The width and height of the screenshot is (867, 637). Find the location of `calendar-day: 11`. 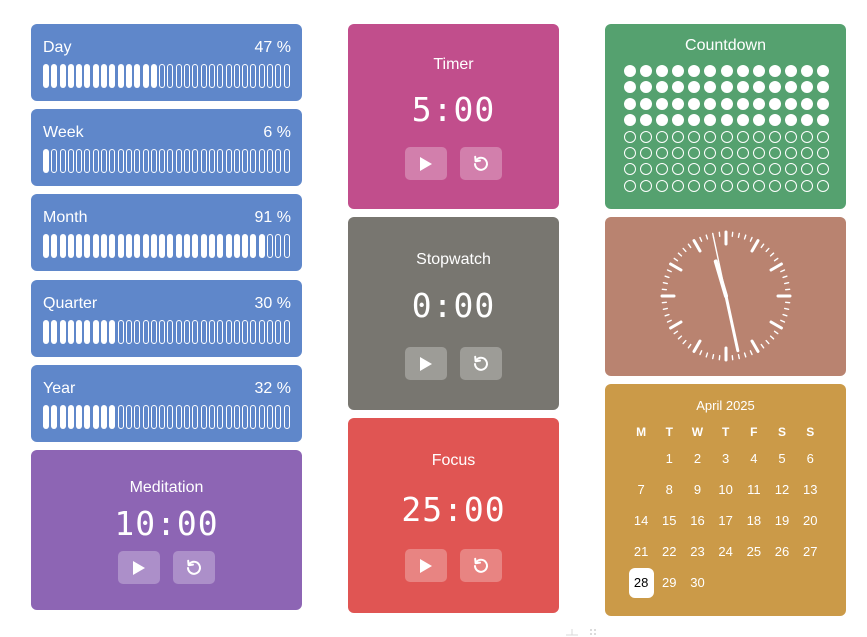

calendar-day: 11 is located at coordinates (754, 489).